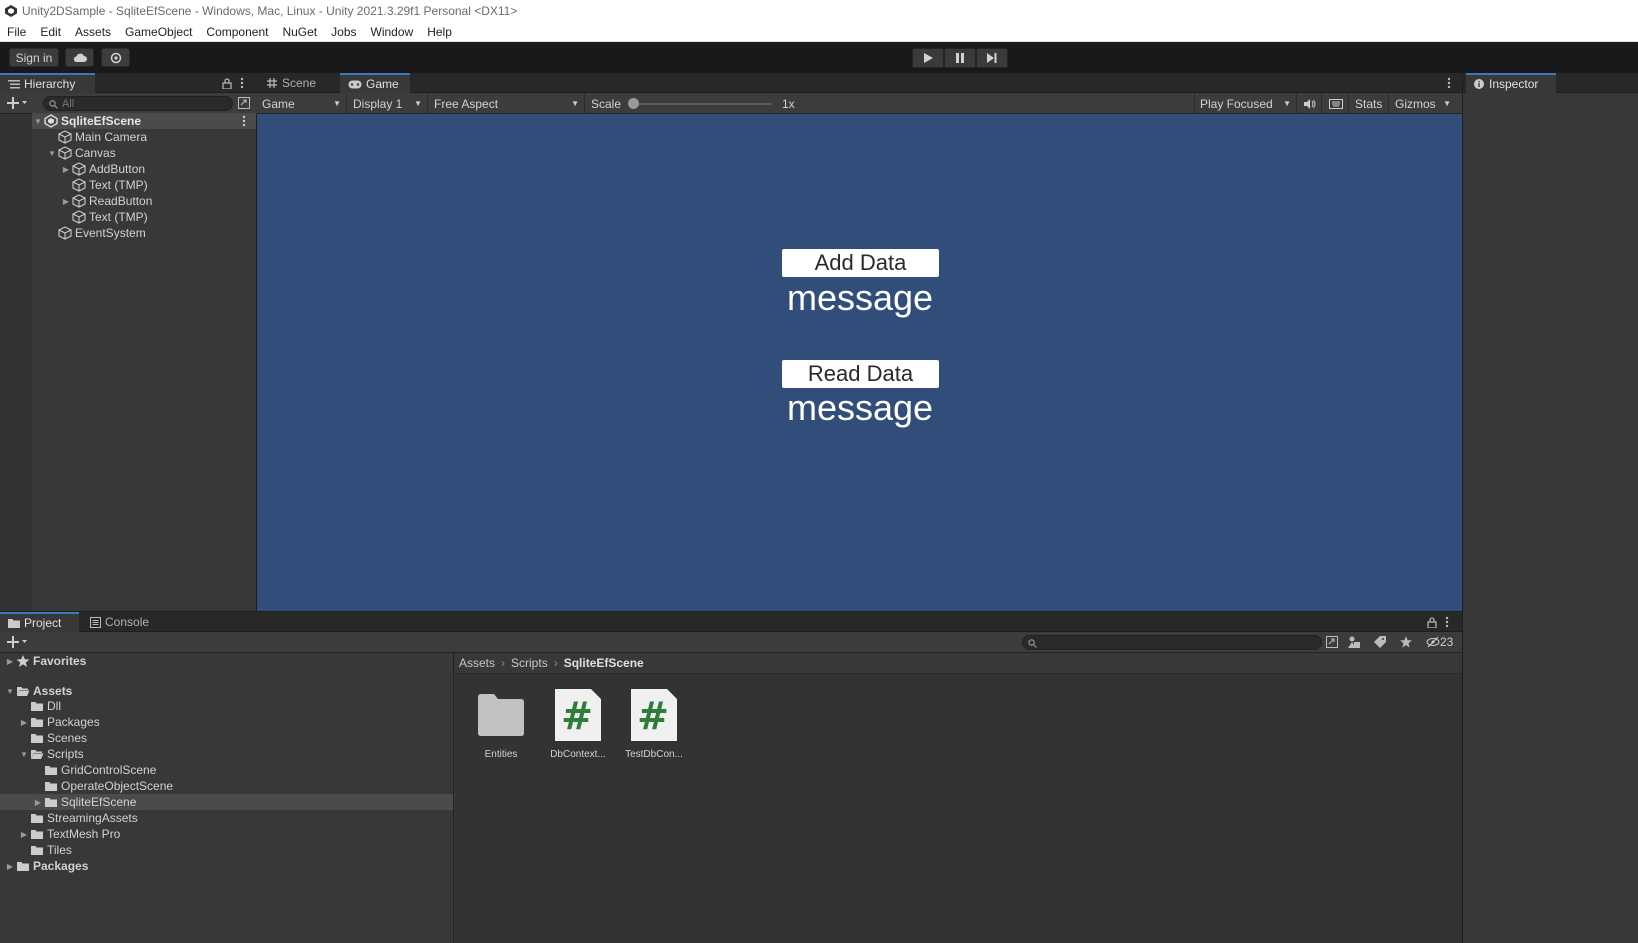 The height and width of the screenshot is (943, 1638). I want to click on tree-item-gridcontrolscene: GridControlScene, so click(100, 770).